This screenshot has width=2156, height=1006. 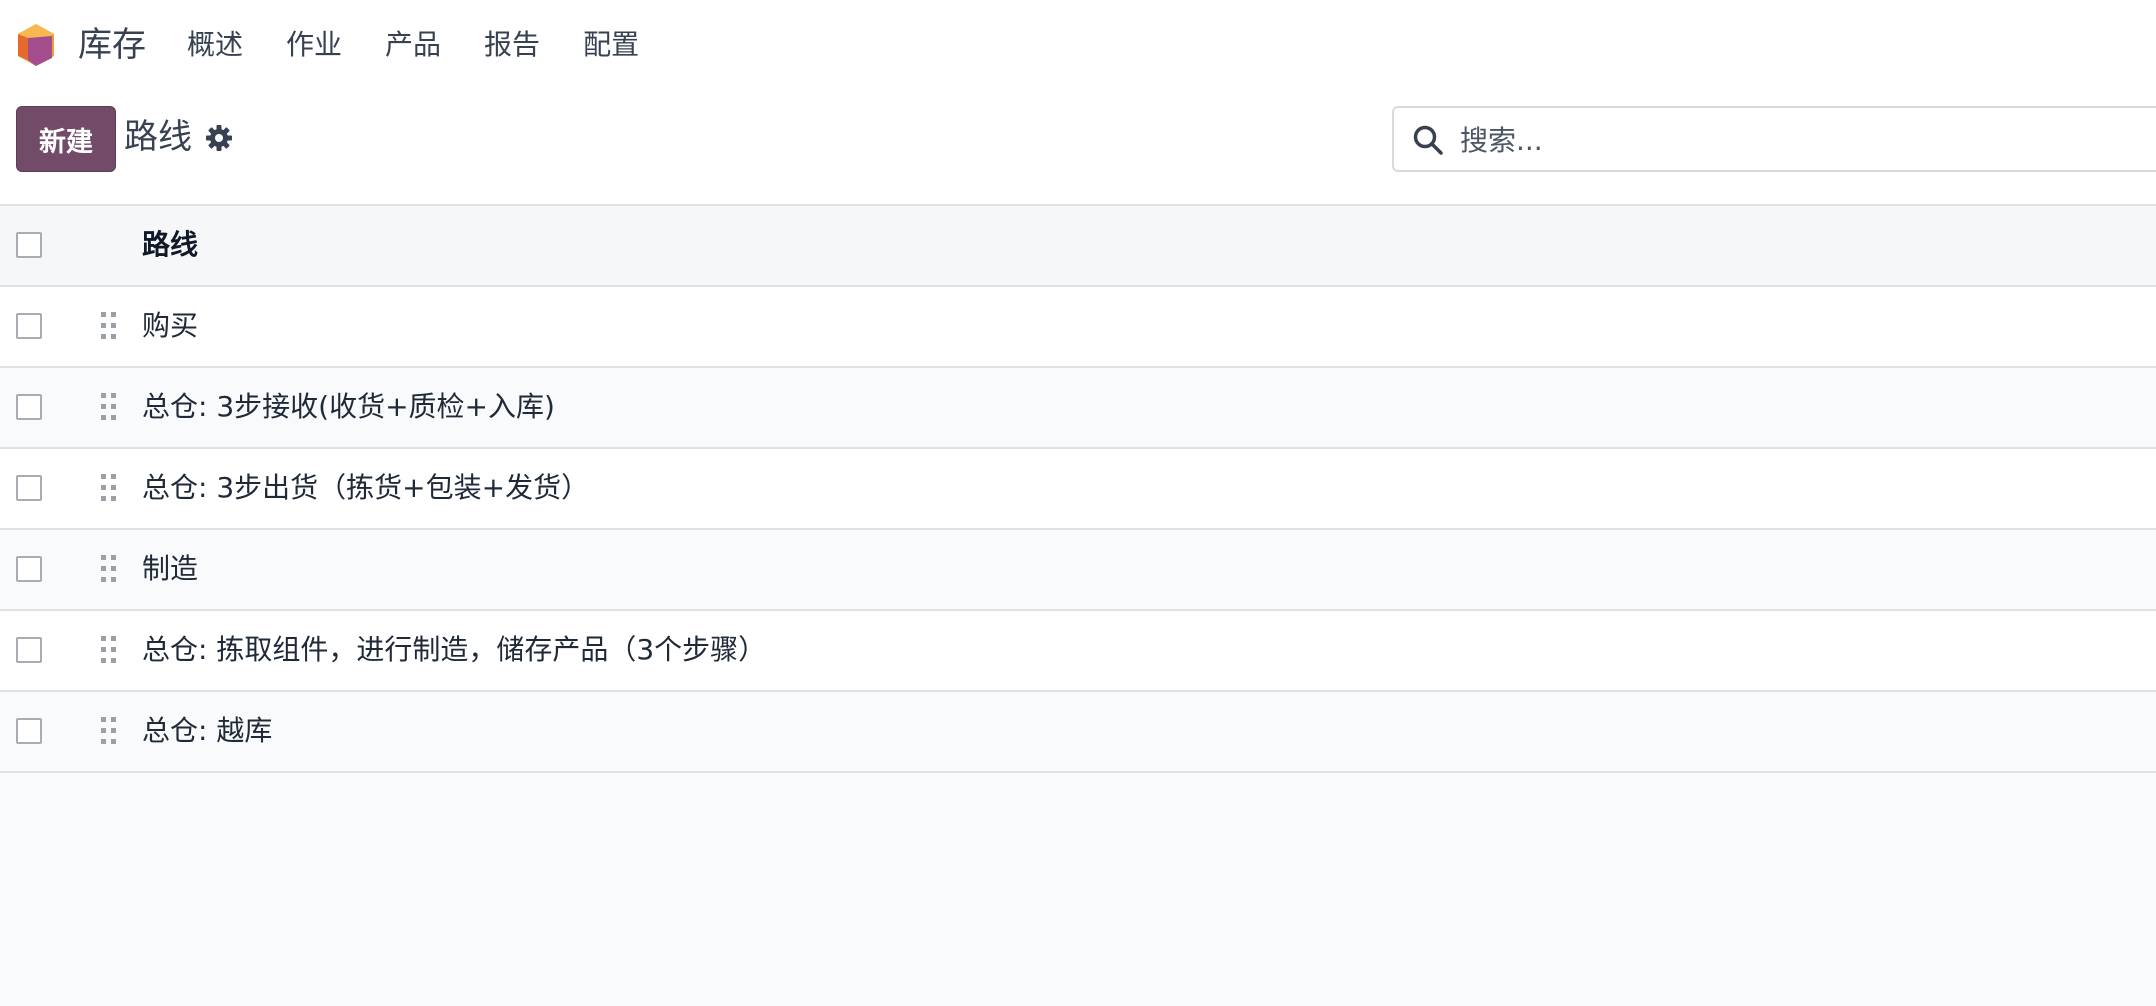 What do you see at coordinates (1078, 146) in the screenshot?
I see `control-panel: 新建 路线` at bounding box center [1078, 146].